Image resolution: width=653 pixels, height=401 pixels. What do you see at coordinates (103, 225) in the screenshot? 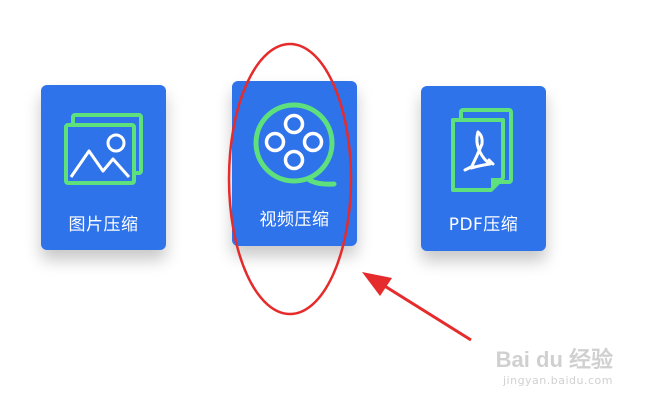
I see `image-compress-label: 图片压缩` at bounding box center [103, 225].